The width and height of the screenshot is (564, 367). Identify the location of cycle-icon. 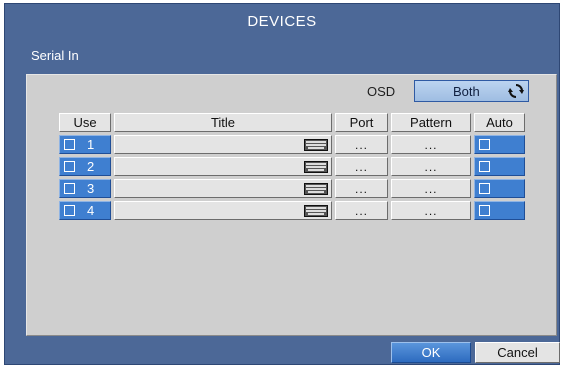
(516, 91).